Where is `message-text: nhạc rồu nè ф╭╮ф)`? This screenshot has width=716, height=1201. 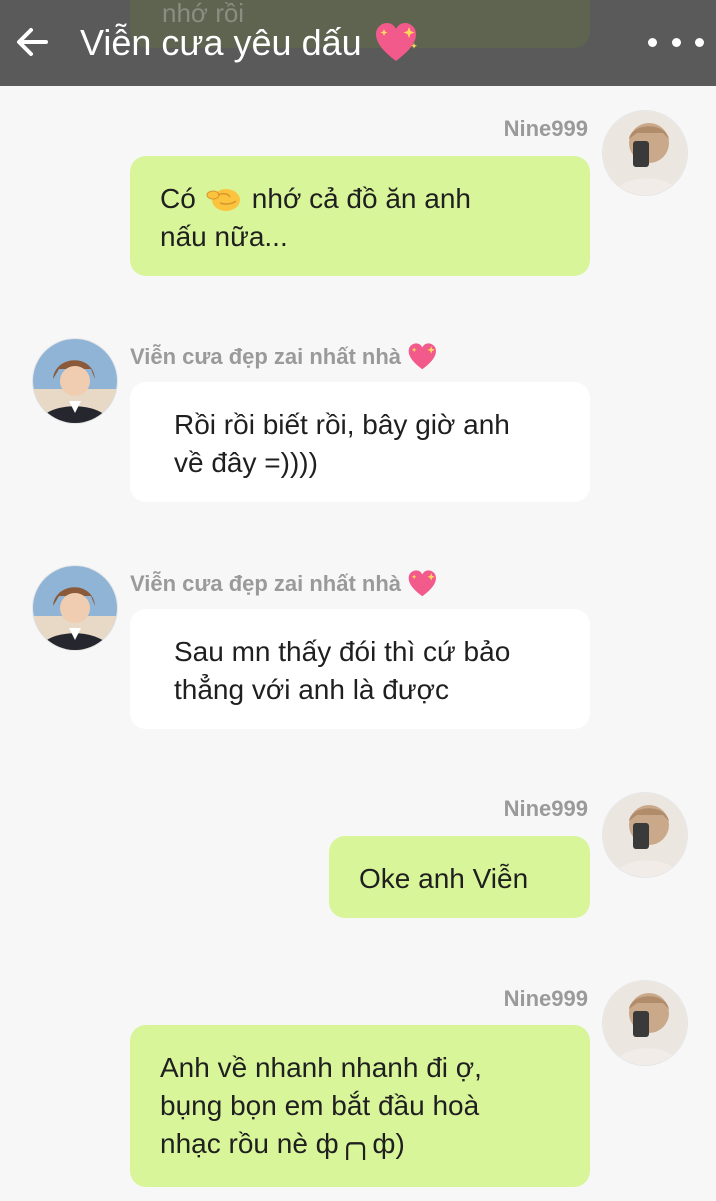 message-text: nhạc rồu nè ф╭╮ф) is located at coordinates (282, 1143).